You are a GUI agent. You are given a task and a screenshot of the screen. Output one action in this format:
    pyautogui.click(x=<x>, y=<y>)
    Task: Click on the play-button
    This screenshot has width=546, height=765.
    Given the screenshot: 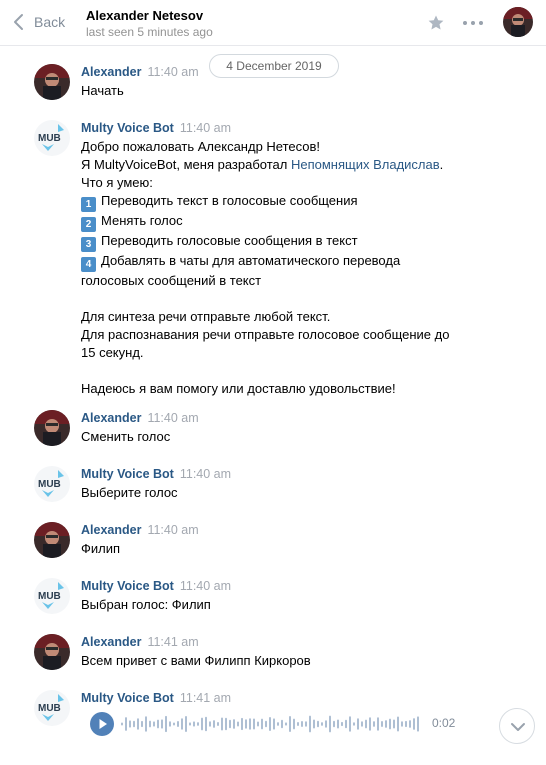 What is the action you would take?
    pyautogui.click(x=102, y=724)
    